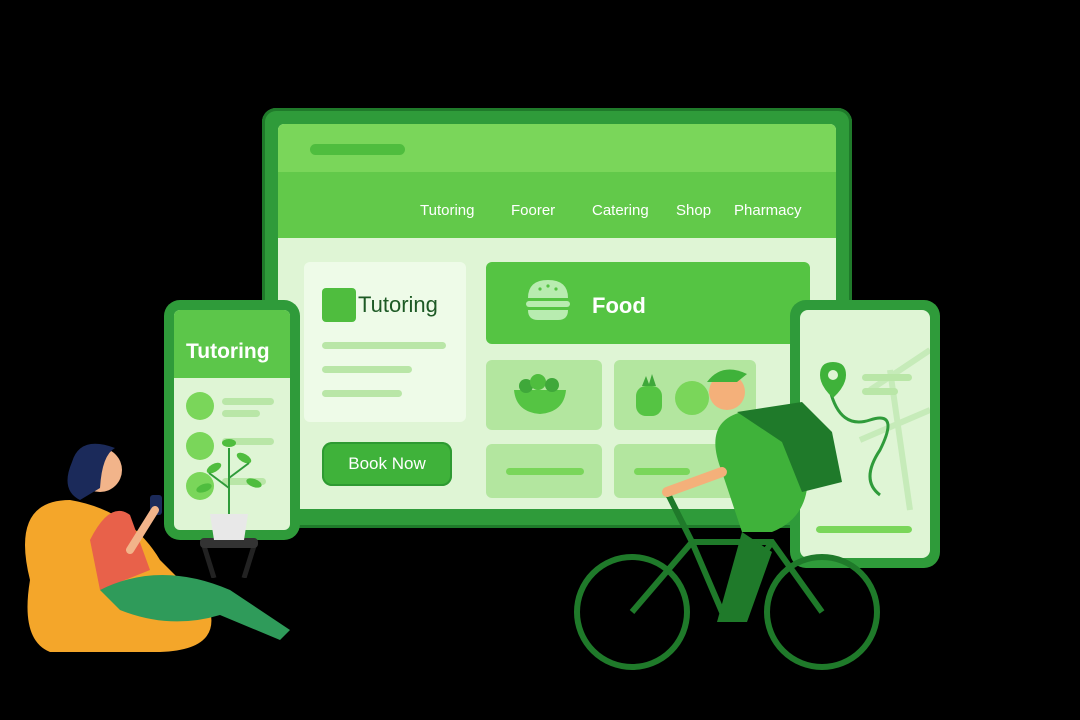 The height and width of the screenshot is (720, 1080). I want to click on tutoring-logo-icon, so click(339, 305).